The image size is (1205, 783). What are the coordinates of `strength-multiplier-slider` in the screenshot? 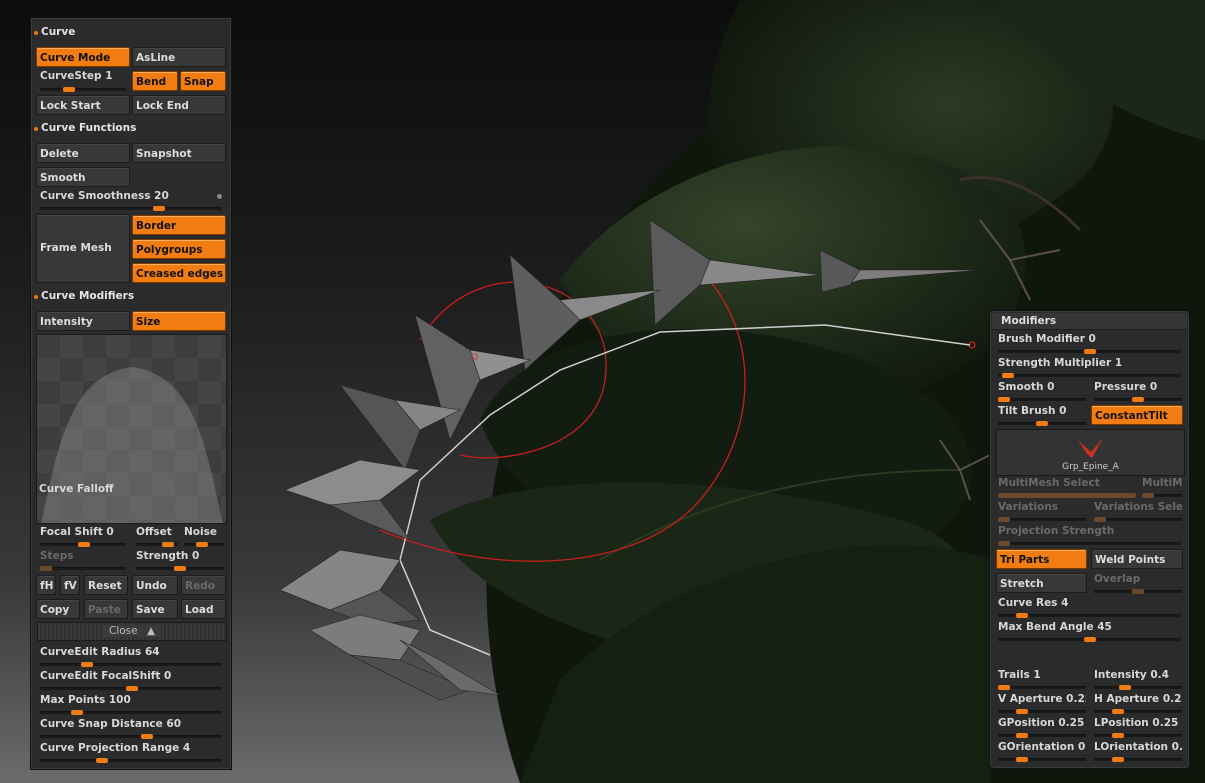 It's located at (1089, 375).